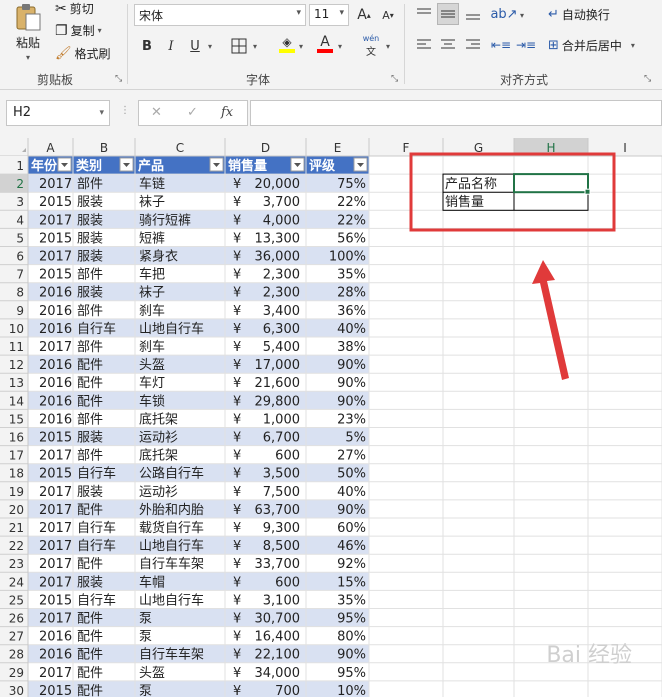 This screenshot has height=697, width=662. Describe the element at coordinates (265, 148) in the screenshot. I see `column-header-d: D` at that location.